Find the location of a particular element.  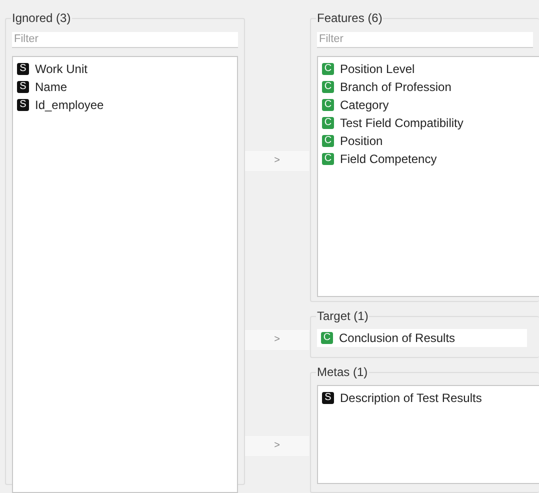

variable-list: S Description of Test Results is located at coordinates (428, 434).